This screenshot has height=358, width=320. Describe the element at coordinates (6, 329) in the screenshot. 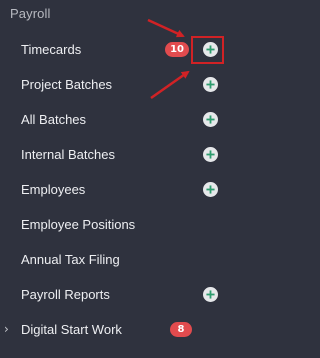

I see `chevron-right-icon: ›` at that location.